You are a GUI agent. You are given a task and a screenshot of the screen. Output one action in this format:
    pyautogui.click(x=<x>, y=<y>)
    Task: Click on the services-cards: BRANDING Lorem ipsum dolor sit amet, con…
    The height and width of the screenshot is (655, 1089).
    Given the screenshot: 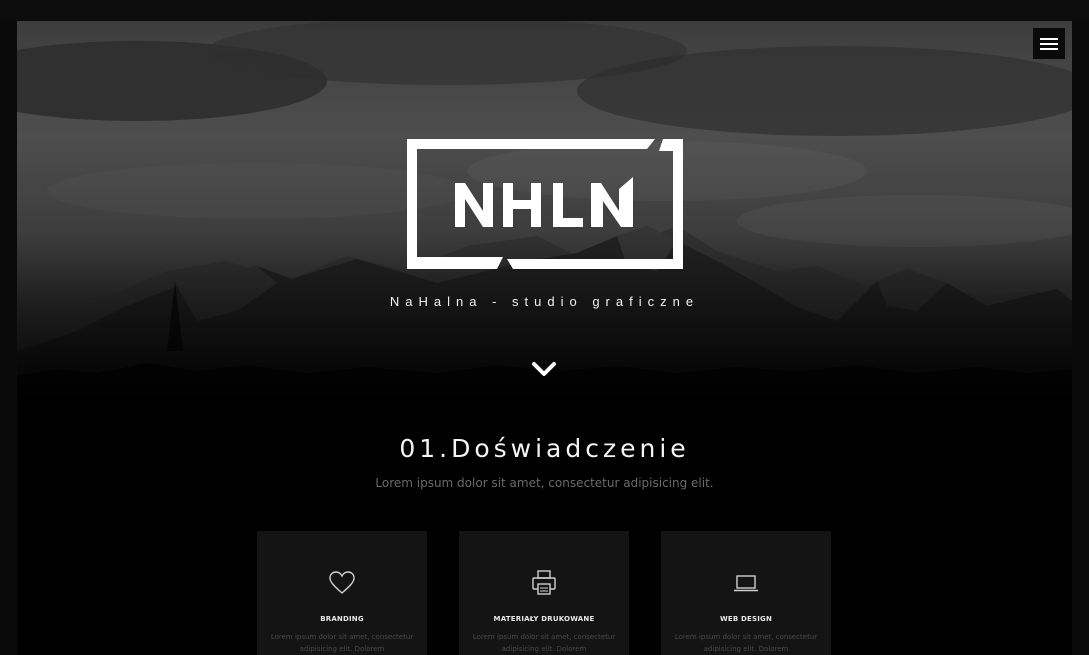 What is the action you would take?
    pyautogui.click(x=547, y=593)
    